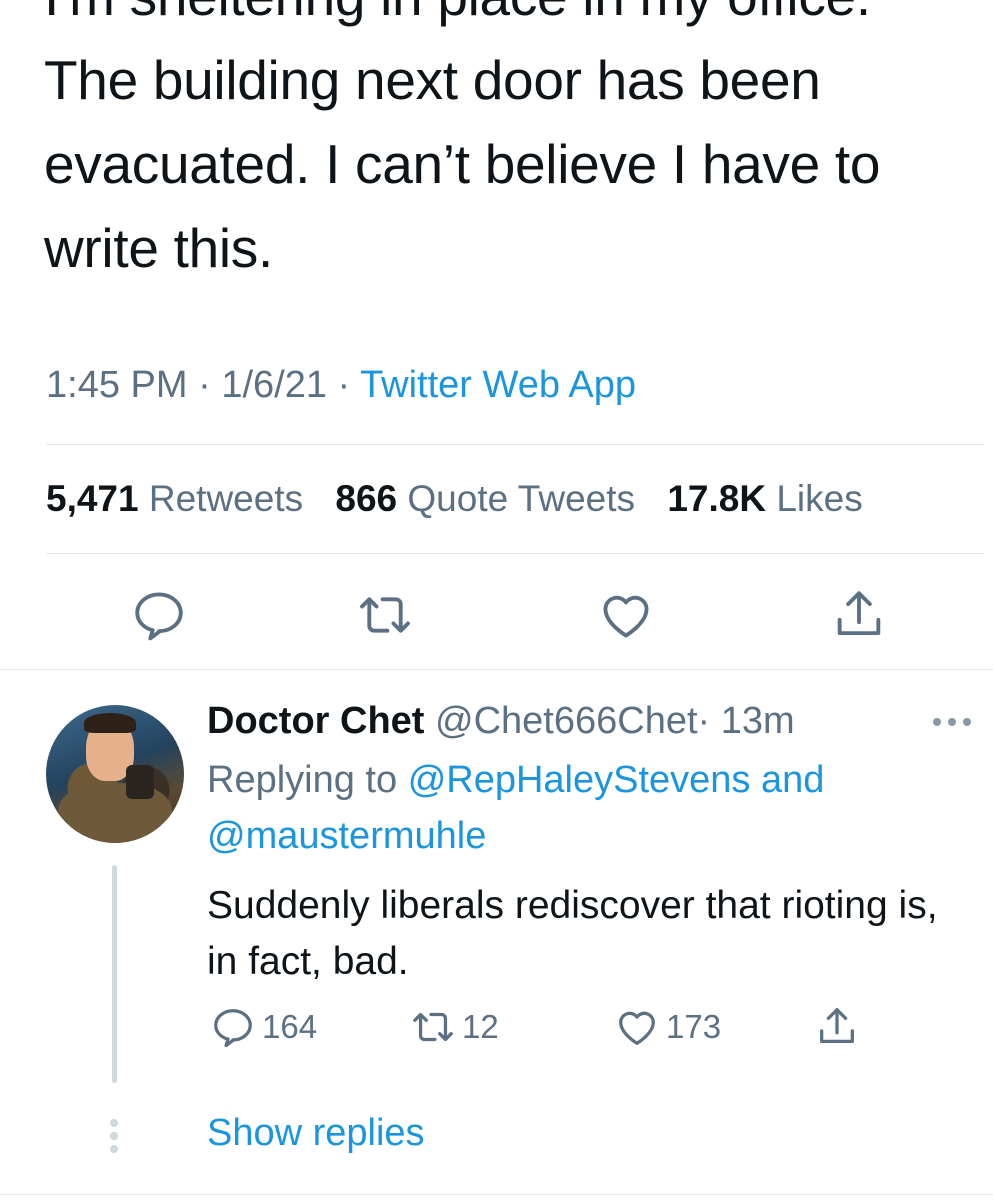 This screenshot has height=1200, width=993. What do you see at coordinates (274, 385) in the screenshot?
I see `tweet-date: 1/6/21` at bounding box center [274, 385].